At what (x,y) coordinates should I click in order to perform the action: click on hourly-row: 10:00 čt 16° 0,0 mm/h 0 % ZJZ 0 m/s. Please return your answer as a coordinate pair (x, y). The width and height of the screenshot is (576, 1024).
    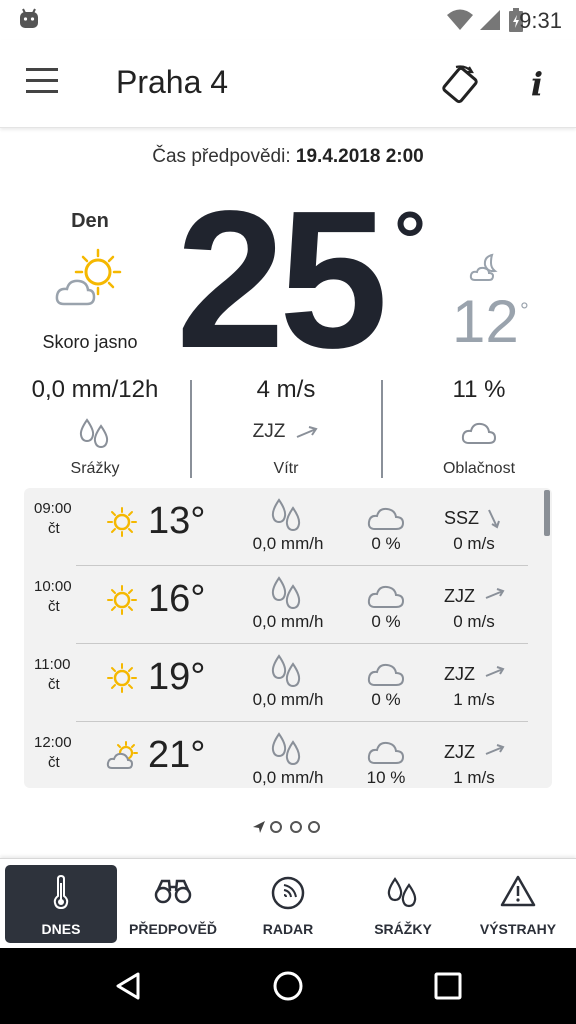
    Looking at the image, I should click on (288, 605).